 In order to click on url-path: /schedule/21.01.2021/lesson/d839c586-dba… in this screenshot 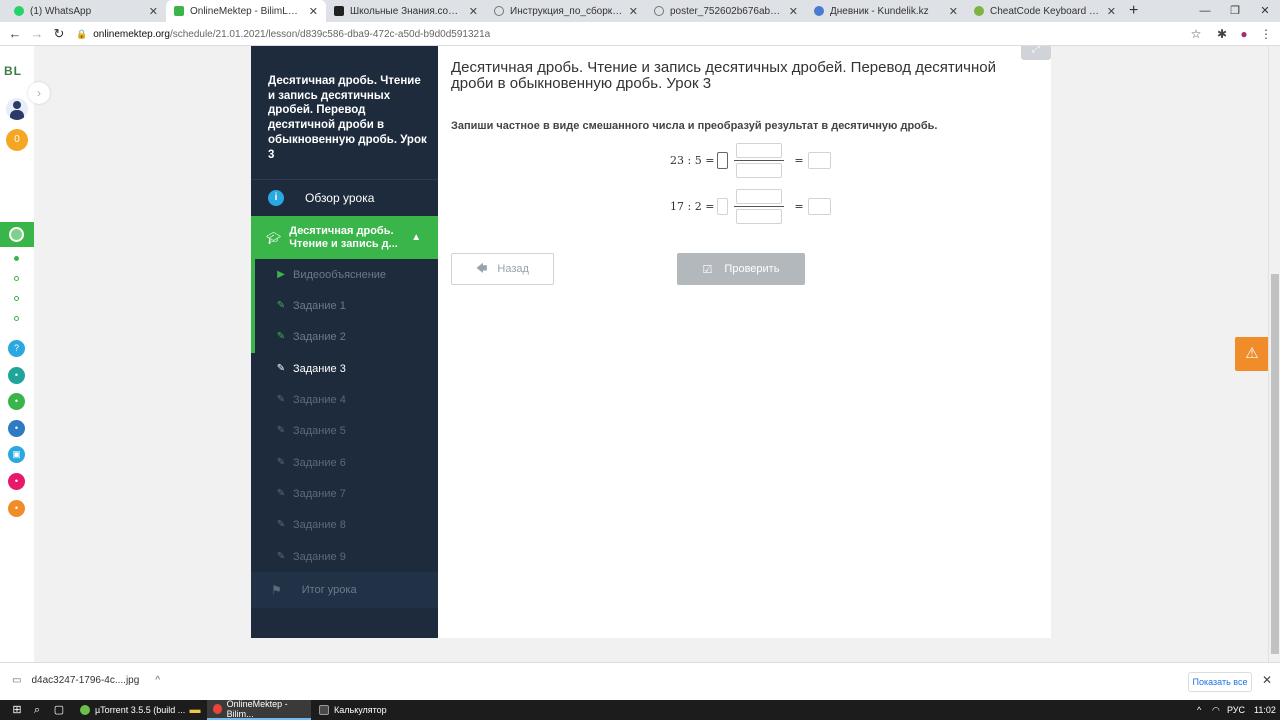, I will do `click(330, 34)`.